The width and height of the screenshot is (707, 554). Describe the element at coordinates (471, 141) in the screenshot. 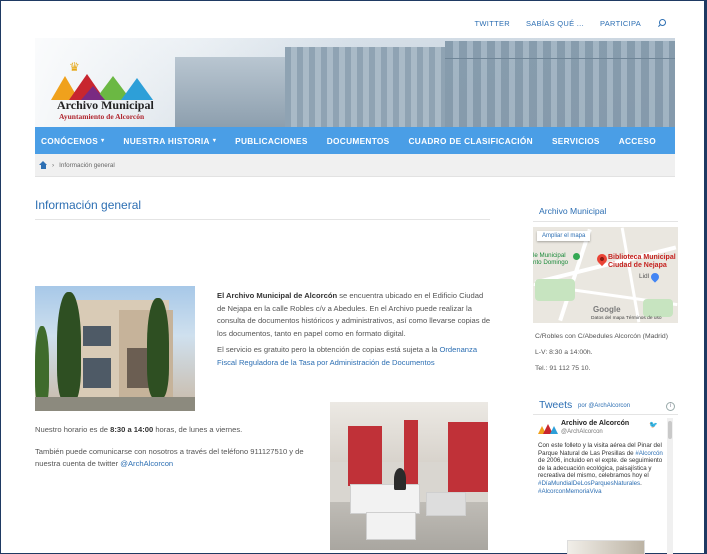

I see `nav-item-cuadro-clasificacion: CUADRO DE CLASIFICACIÓN` at that location.